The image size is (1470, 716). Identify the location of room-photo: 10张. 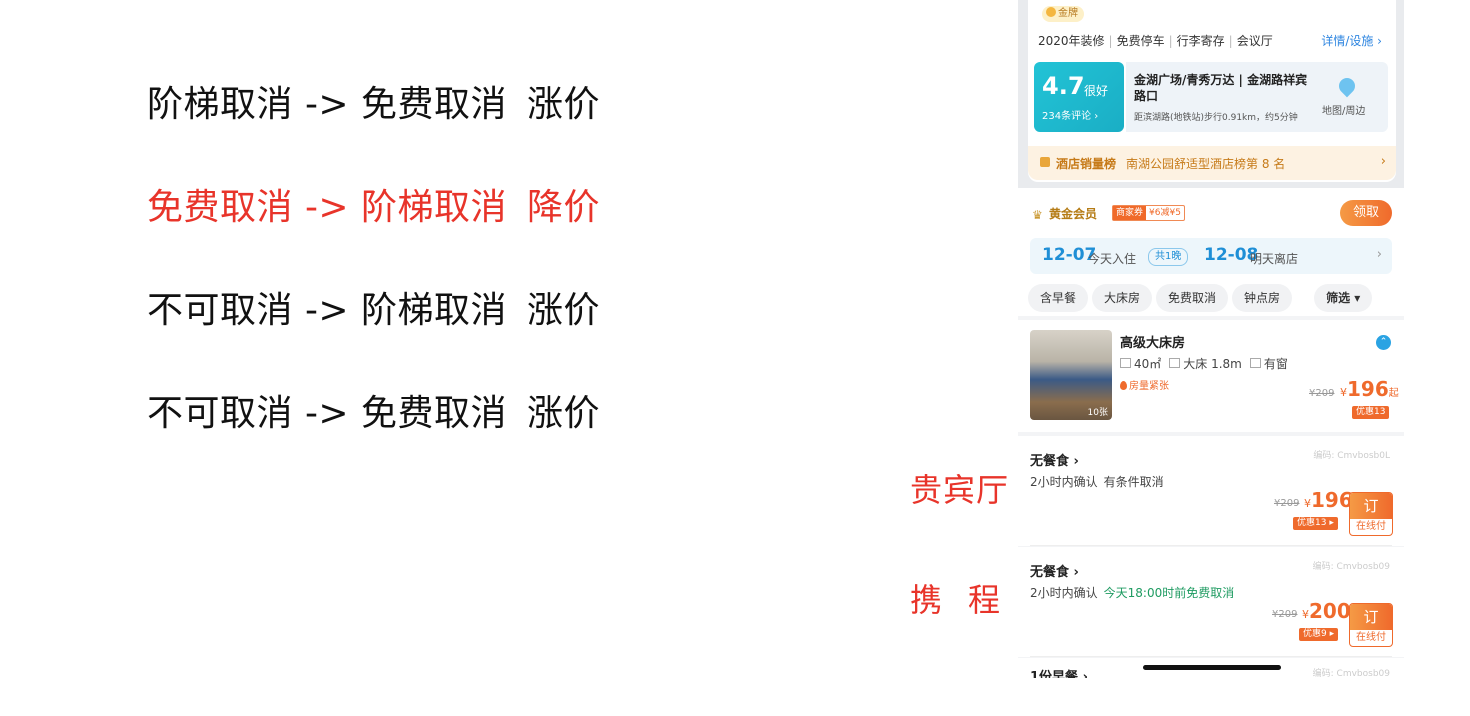
(1071, 375).